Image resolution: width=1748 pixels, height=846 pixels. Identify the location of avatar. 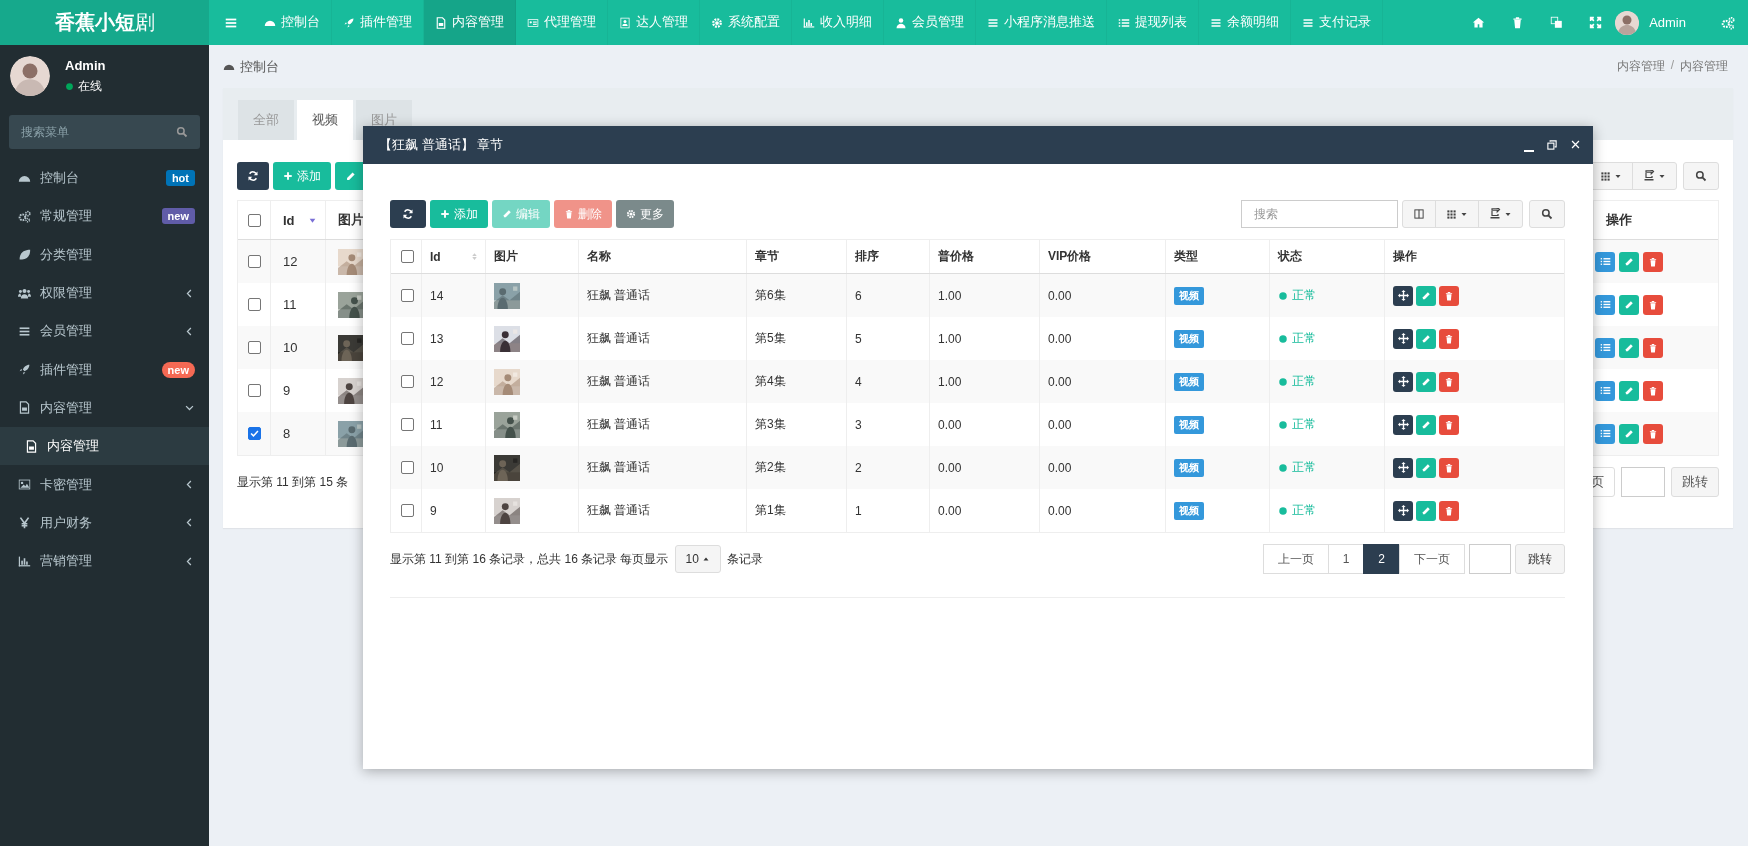
(1627, 22).